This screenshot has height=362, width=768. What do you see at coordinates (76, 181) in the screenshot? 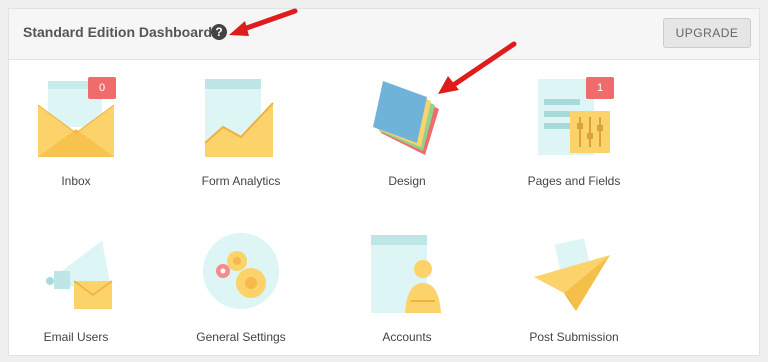
I see `tile-label: Inbox` at bounding box center [76, 181].